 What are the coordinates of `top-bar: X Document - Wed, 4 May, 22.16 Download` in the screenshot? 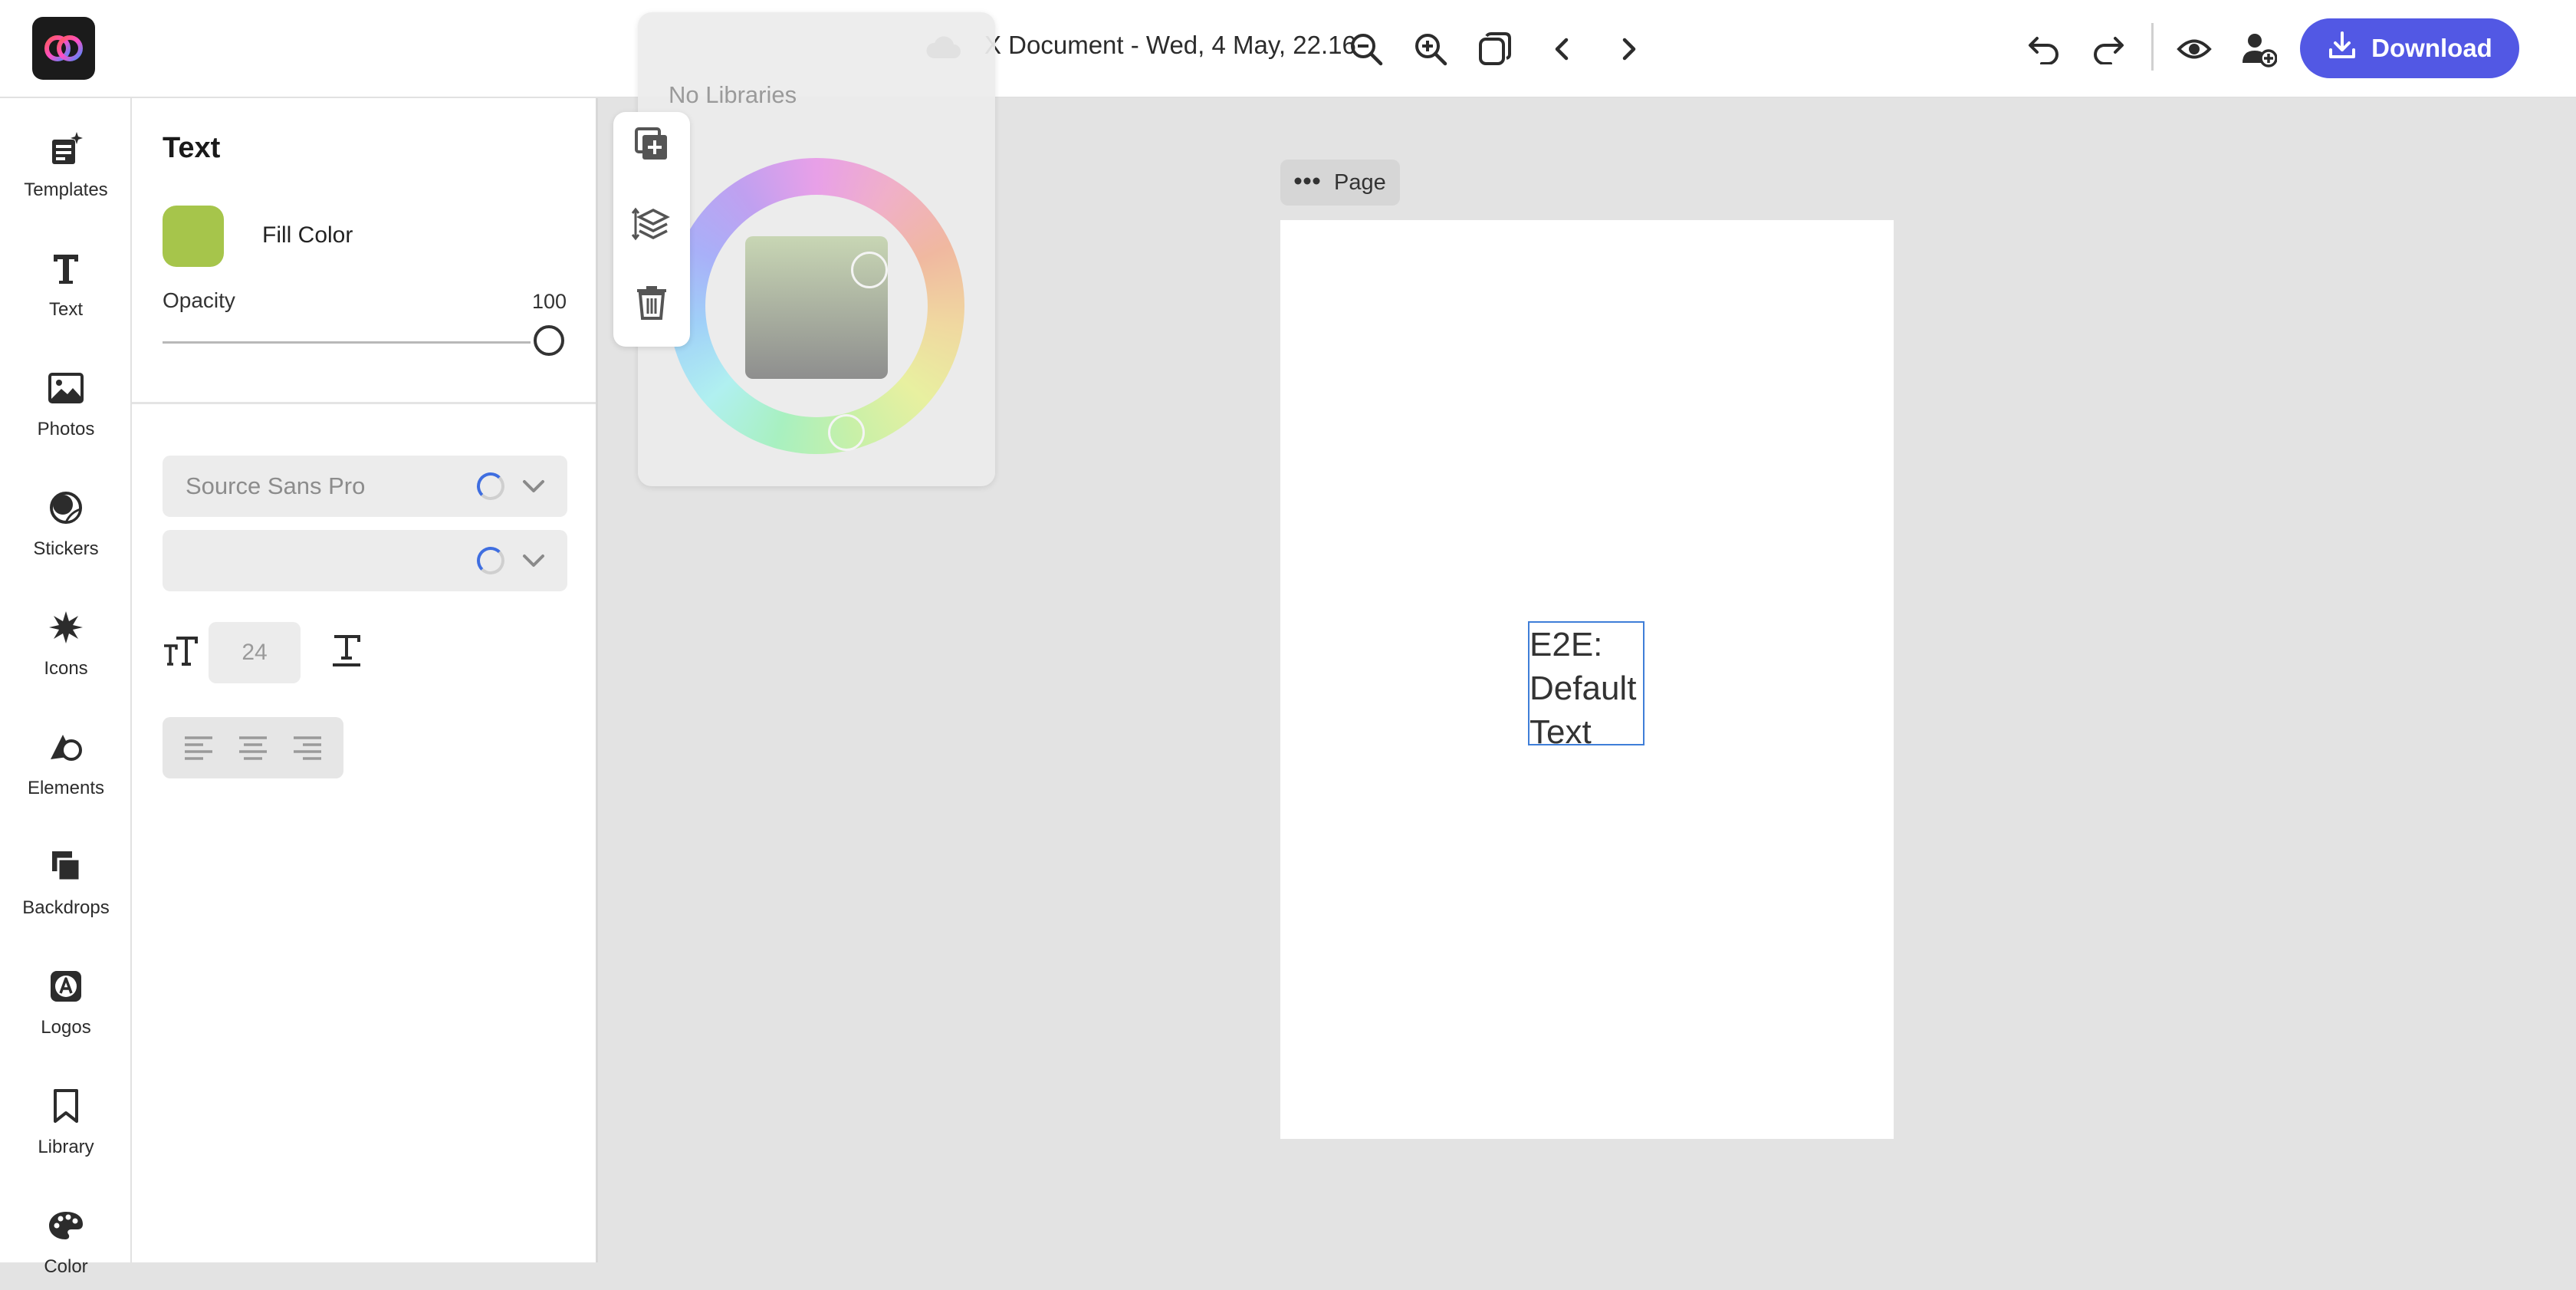 It's located at (1288, 49).